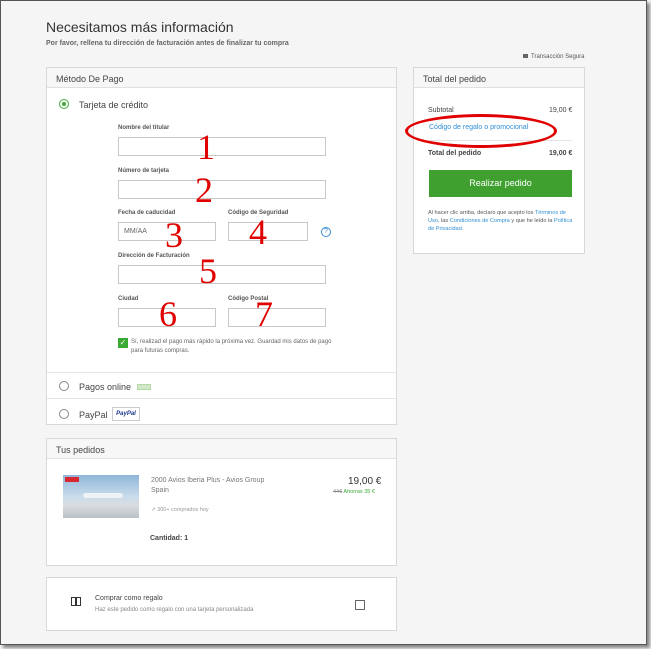 The height and width of the screenshot is (649, 651). What do you see at coordinates (258, 232) in the screenshot?
I see `annotation-4: 4` at bounding box center [258, 232].